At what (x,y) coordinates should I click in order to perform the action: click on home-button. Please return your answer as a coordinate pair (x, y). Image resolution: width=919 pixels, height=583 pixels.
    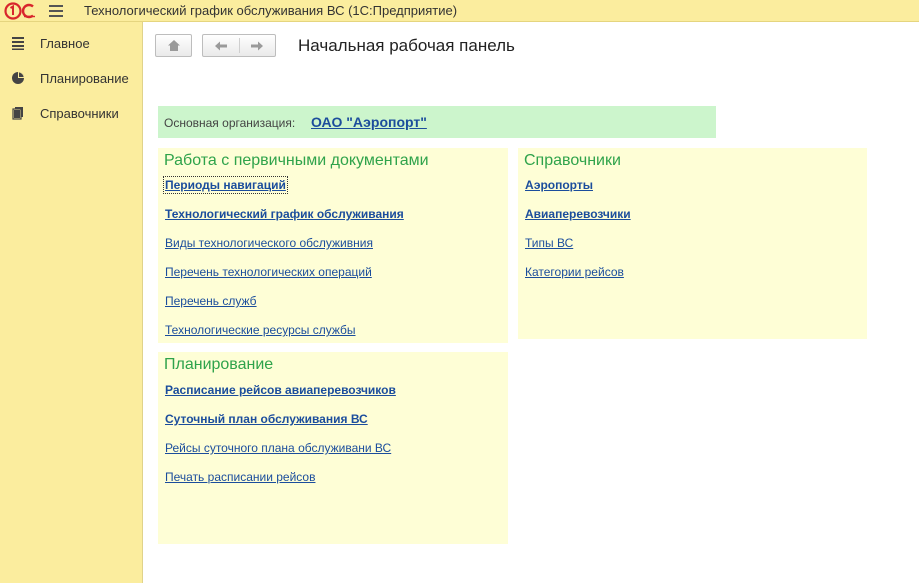
    Looking at the image, I should click on (173, 45).